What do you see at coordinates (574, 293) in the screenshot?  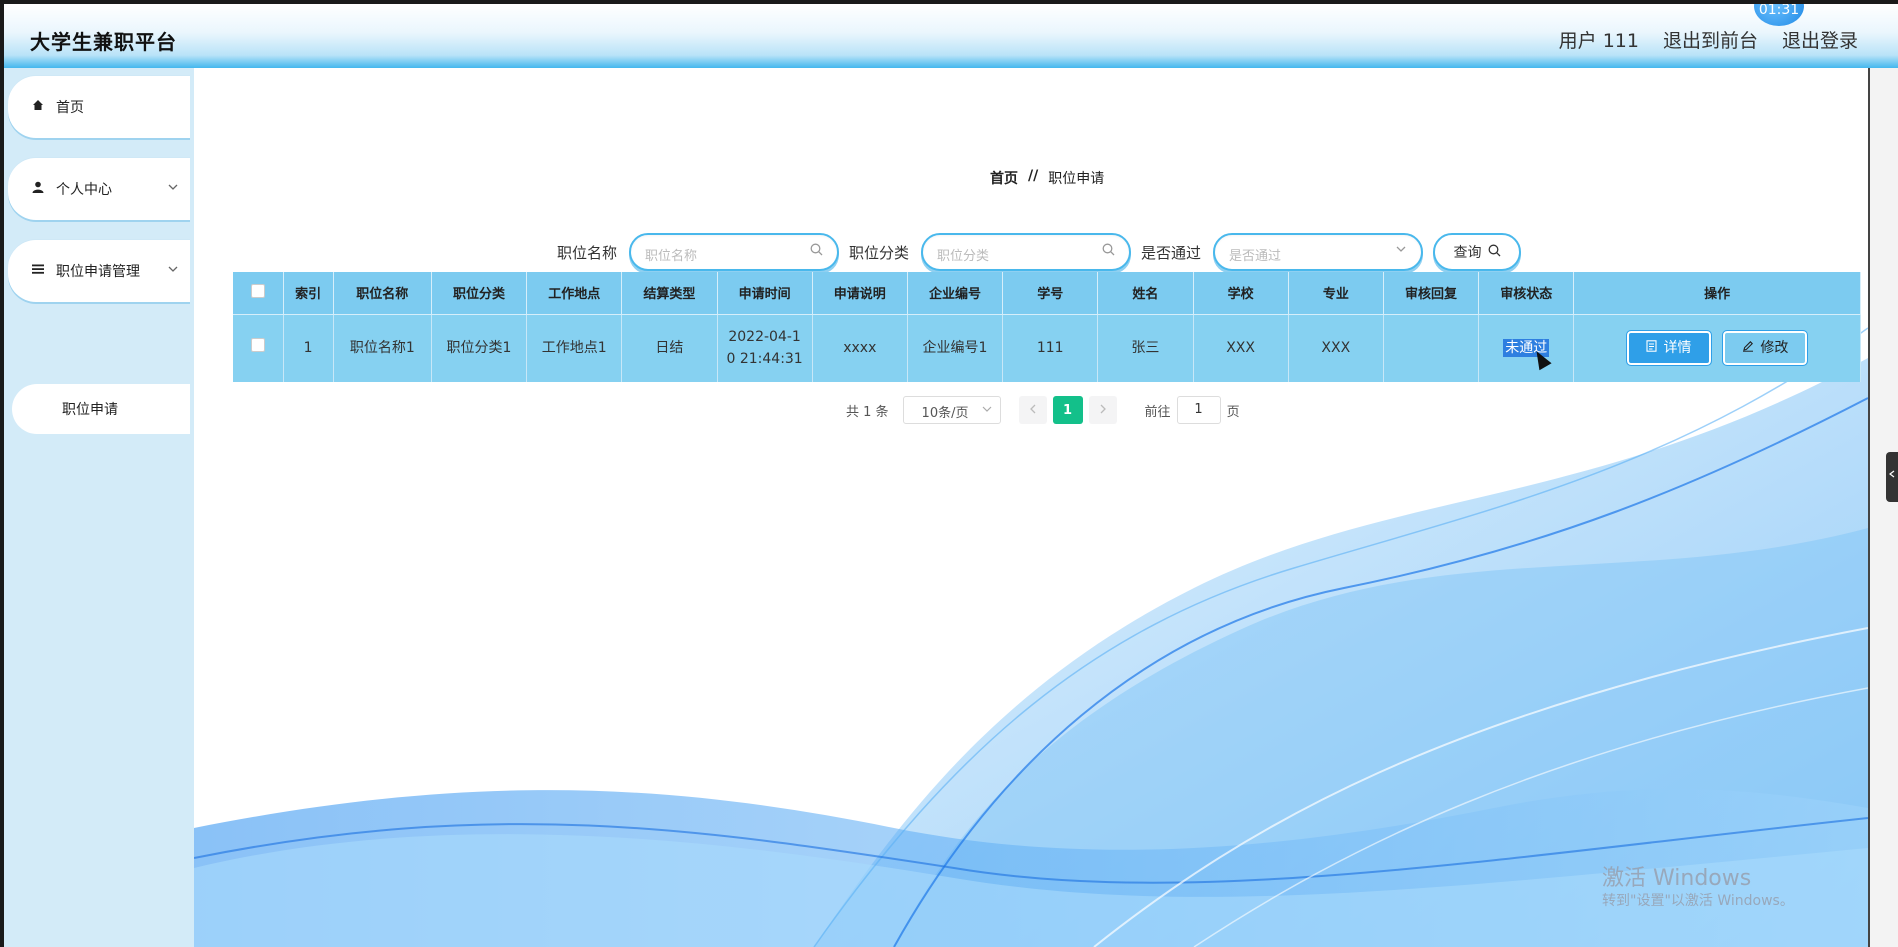 I see `column-header: 工作地点` at bounding box center [574, 293].